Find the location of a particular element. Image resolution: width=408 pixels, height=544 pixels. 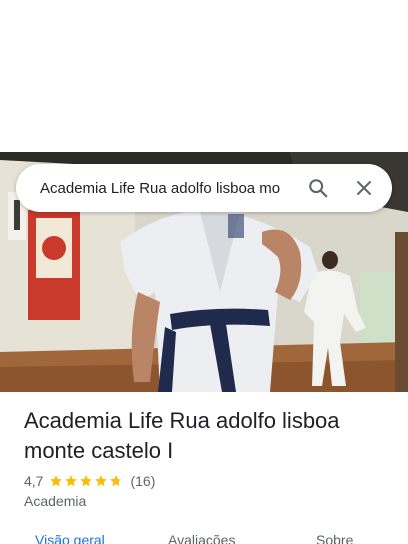

tab-reviews: Avaliações is located at coordinates (201, 538).